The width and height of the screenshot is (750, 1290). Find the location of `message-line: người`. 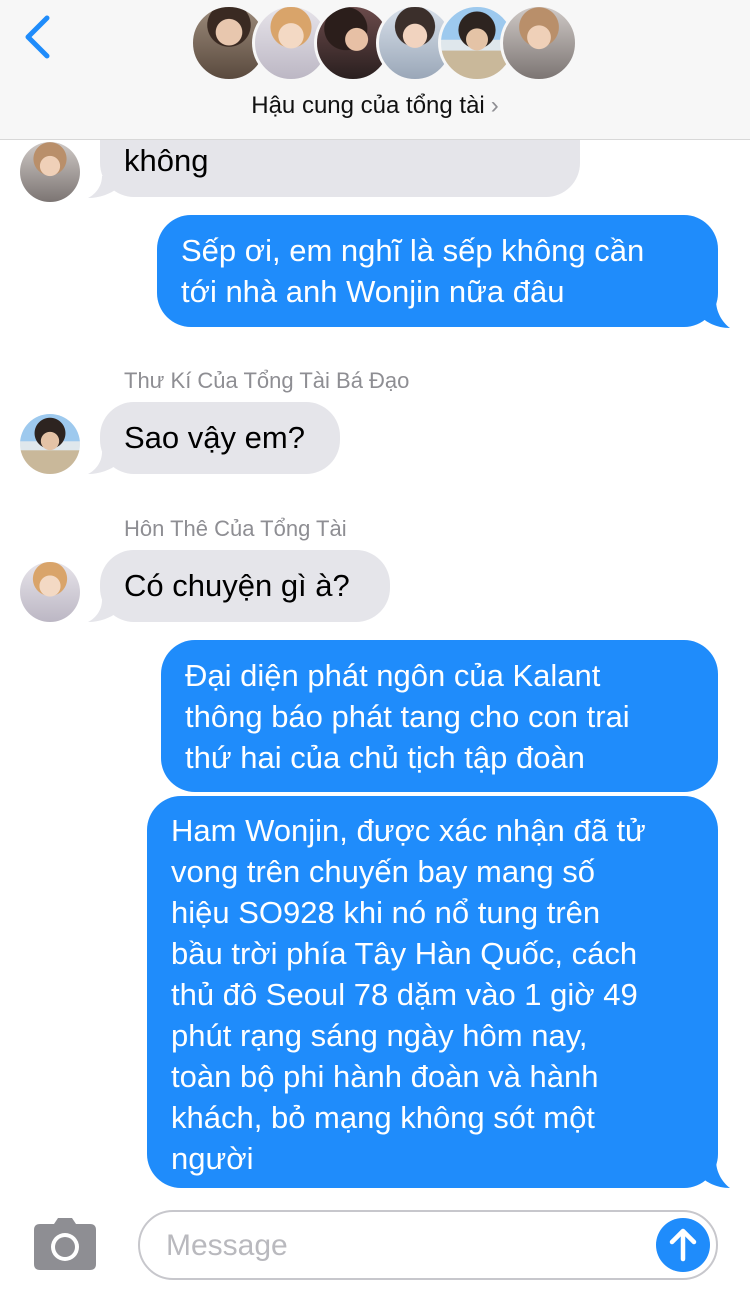

message-line: người is located at coordinates (212, 1158).